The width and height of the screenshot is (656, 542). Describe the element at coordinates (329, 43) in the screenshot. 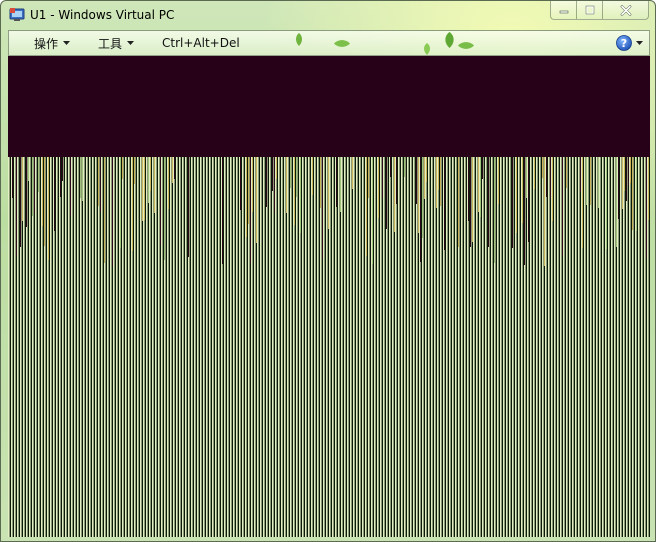

I see `toolbar: 操作 工具 Ctrl+Alt+Del ?` at that location.